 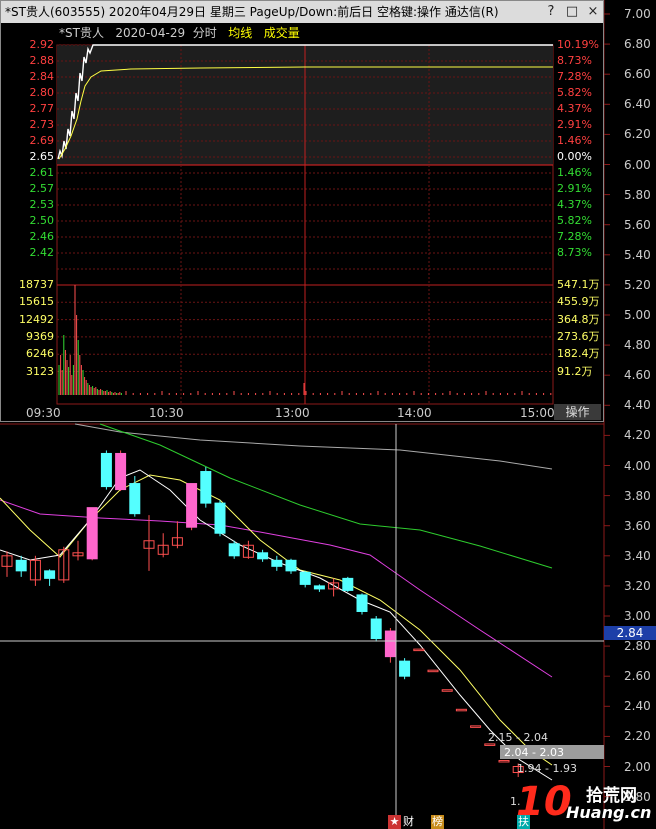 I want to click on volume-label: 3123, so click(x=40, y=371).